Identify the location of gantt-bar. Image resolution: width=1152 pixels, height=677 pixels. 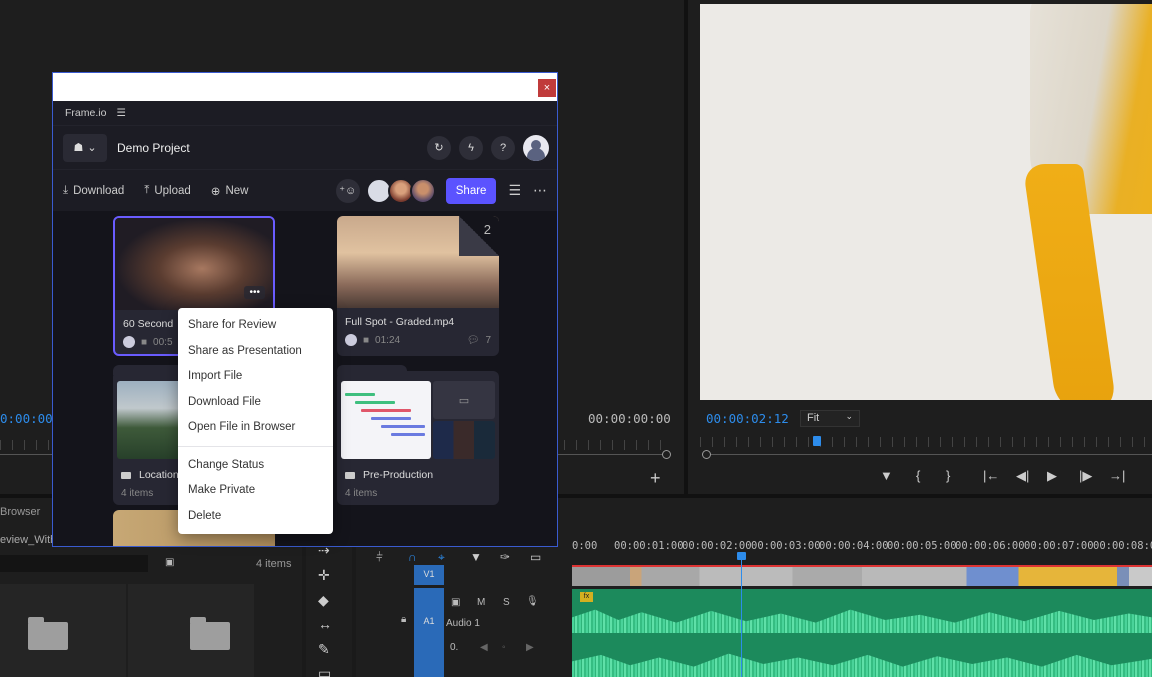
(386, 410).